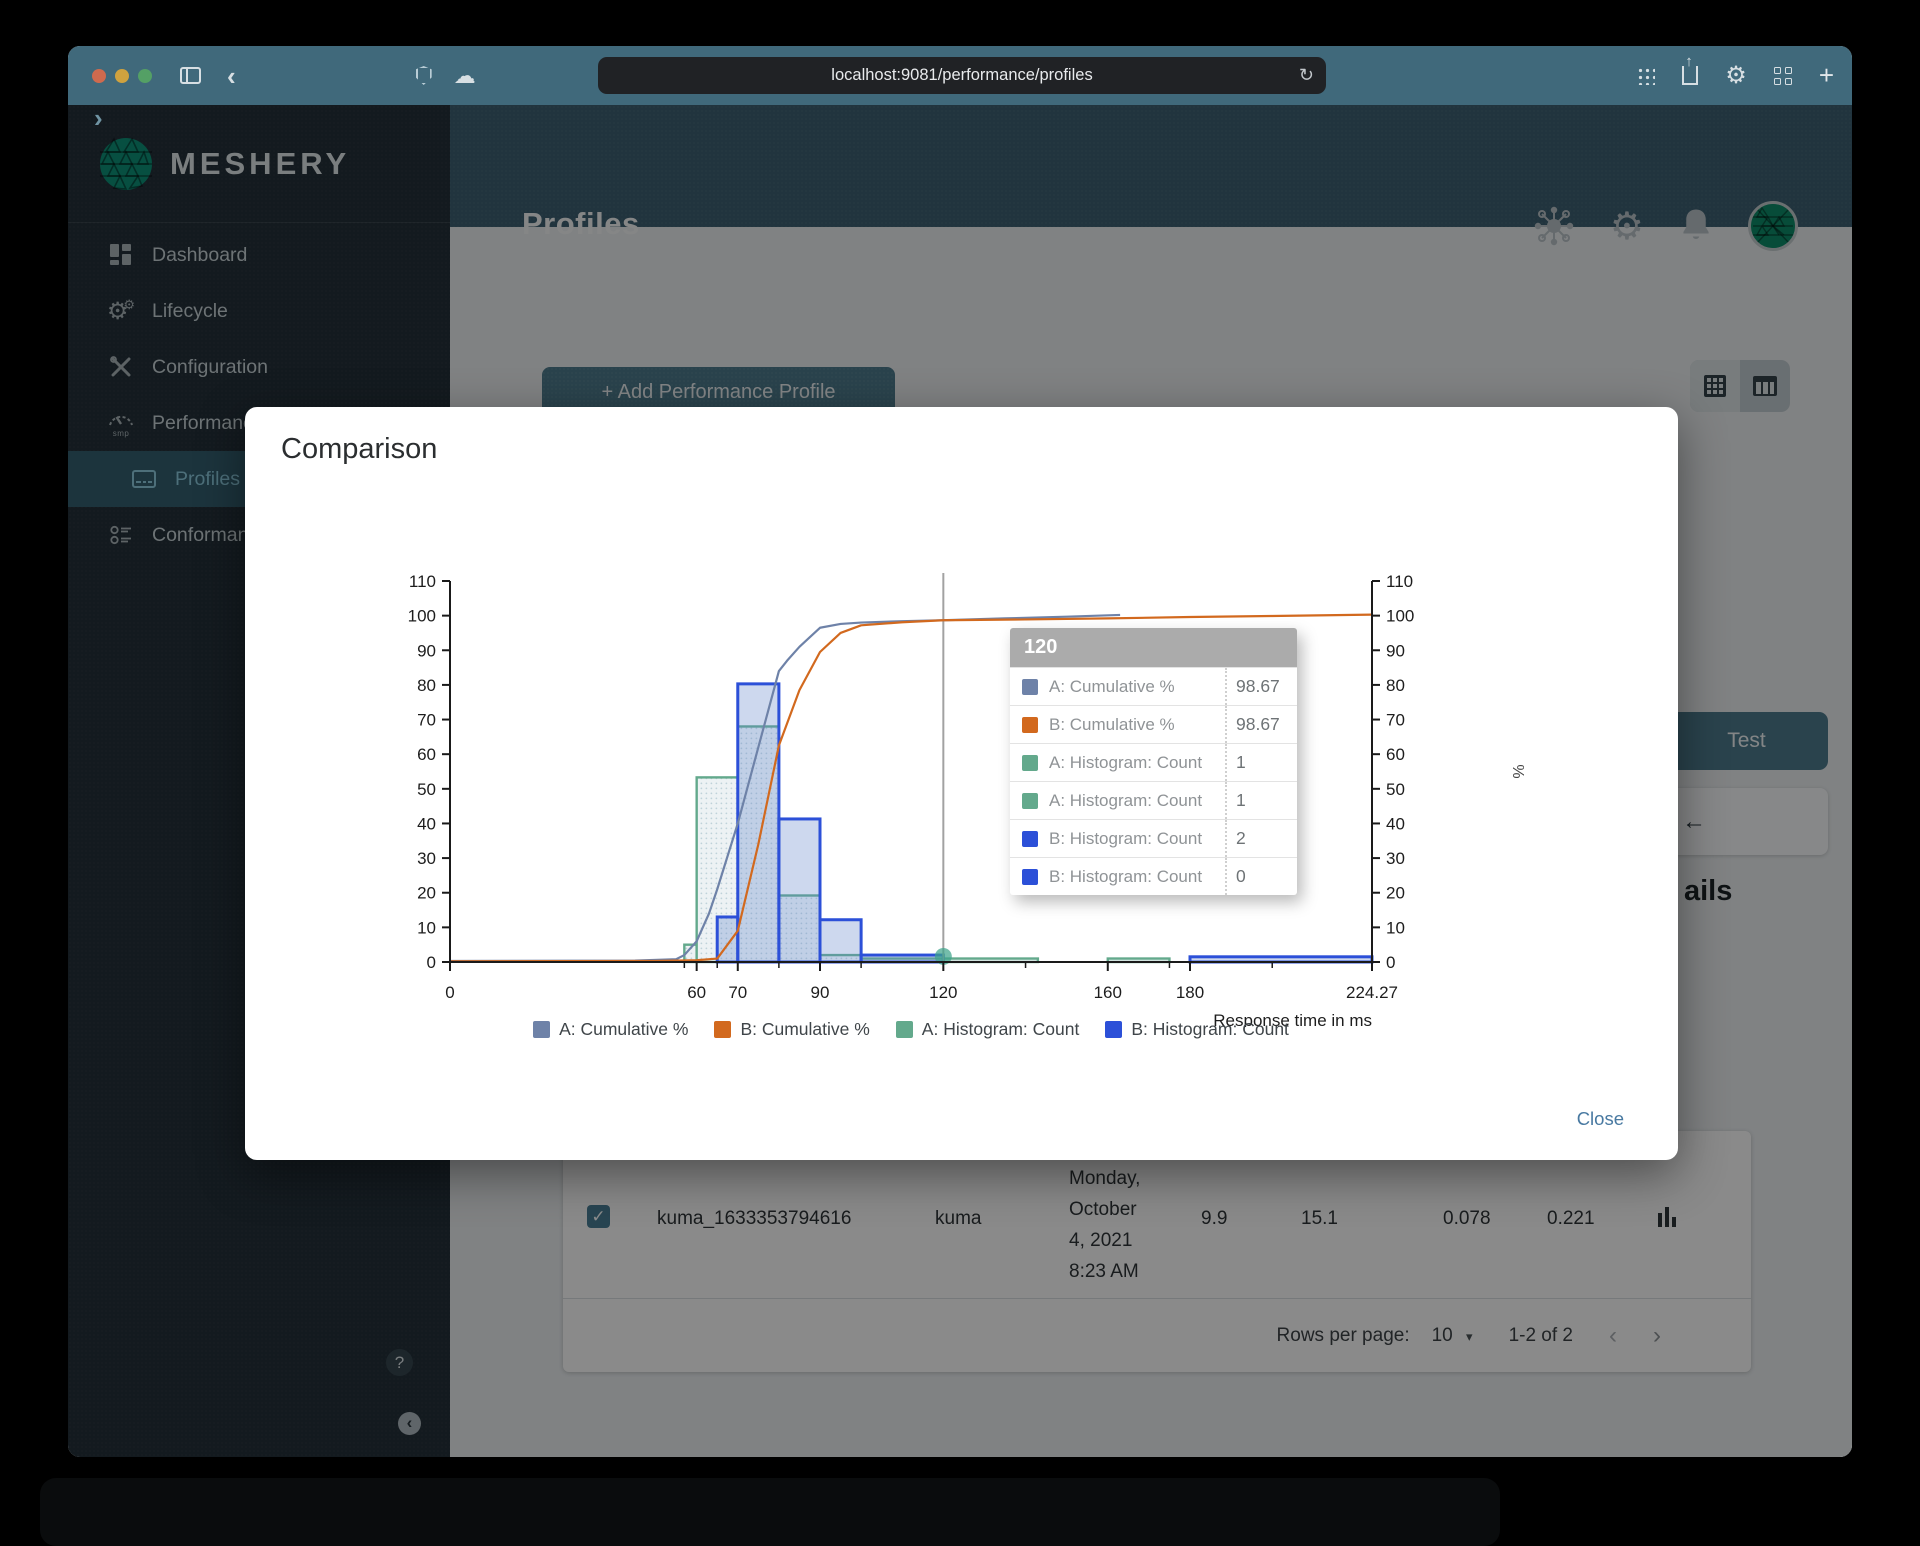 This screenshot has height=1546, width=1920. I want to click on legend-item: B: Histogram: Count, so click(1197, 1029).